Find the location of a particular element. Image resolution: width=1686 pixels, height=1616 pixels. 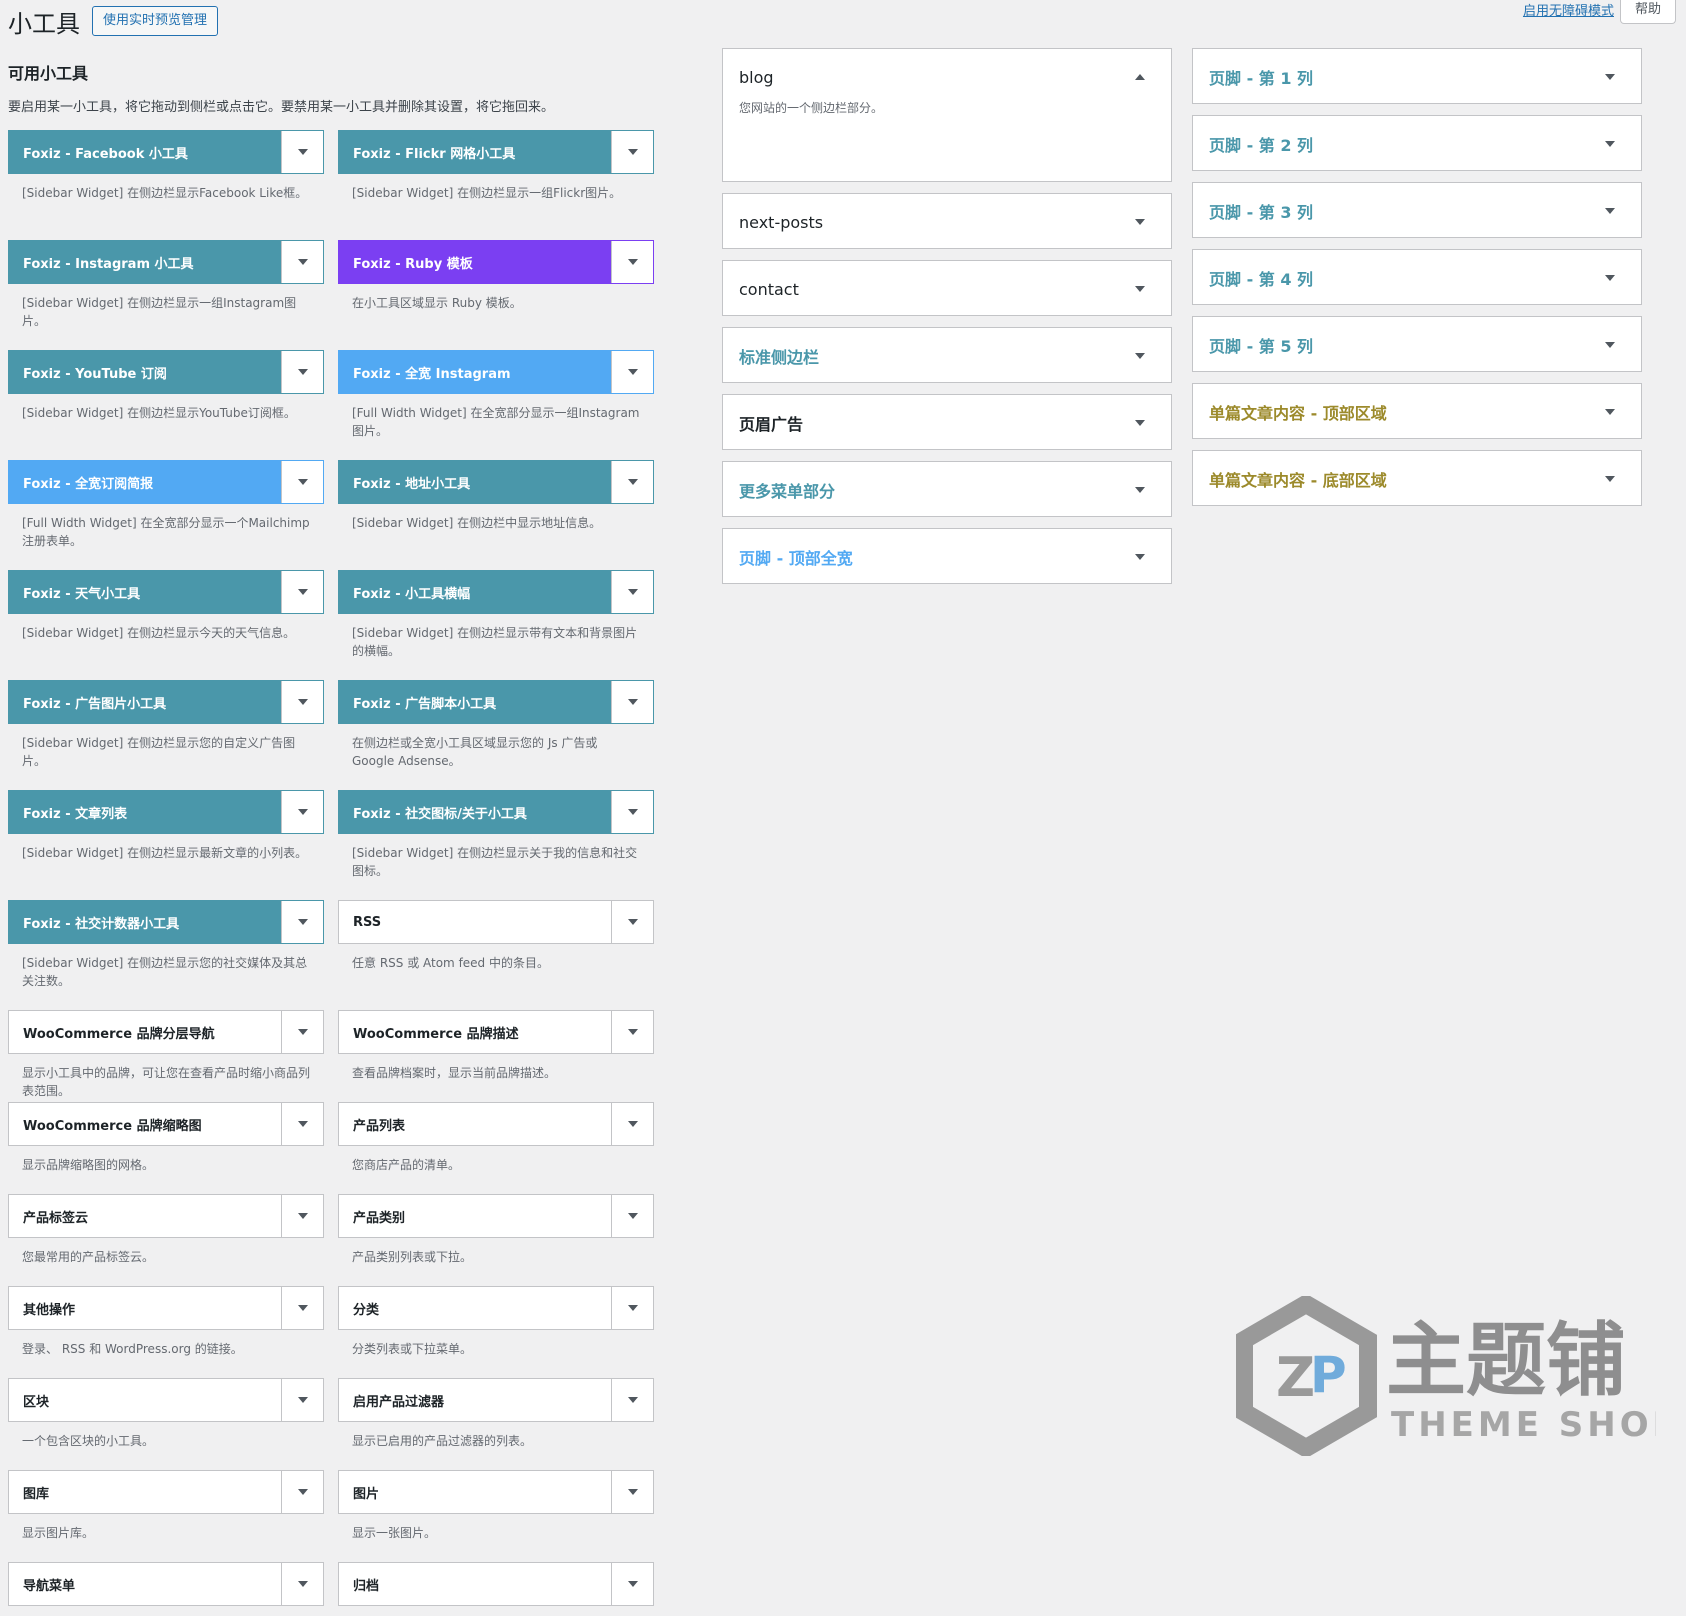

widget-title-bar: Foxiz - 文章列表 is located at coordinates (166, 812).